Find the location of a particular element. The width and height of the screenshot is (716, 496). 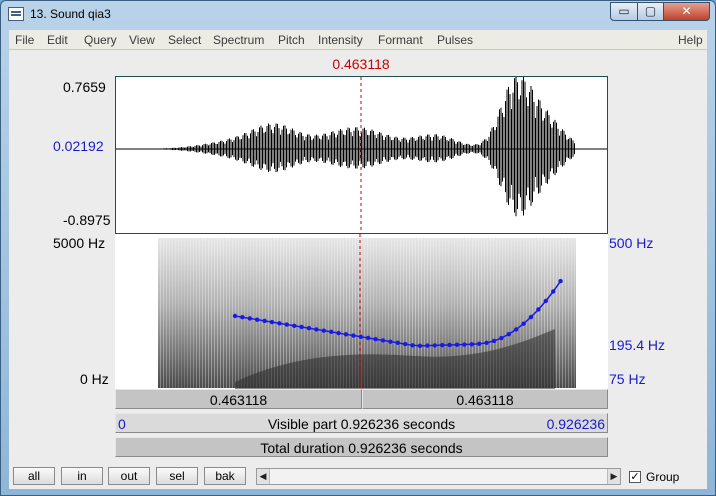

bottom-toolbar: all in out sel bak ◀ ▶ ✓ Group is located at coordinates (358, 475).